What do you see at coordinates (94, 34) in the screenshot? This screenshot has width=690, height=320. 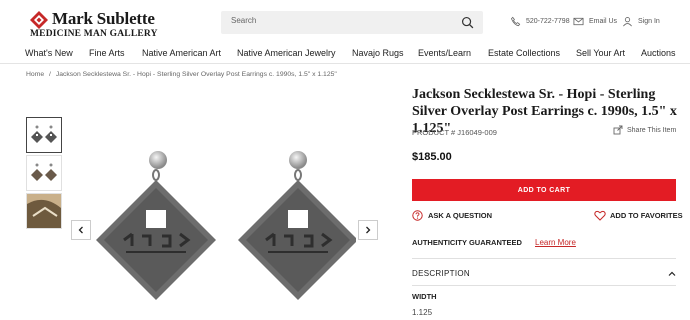 I see `brand-subtitle: MEDICINE MAN GALLERY` at bounding box center [94, 34].